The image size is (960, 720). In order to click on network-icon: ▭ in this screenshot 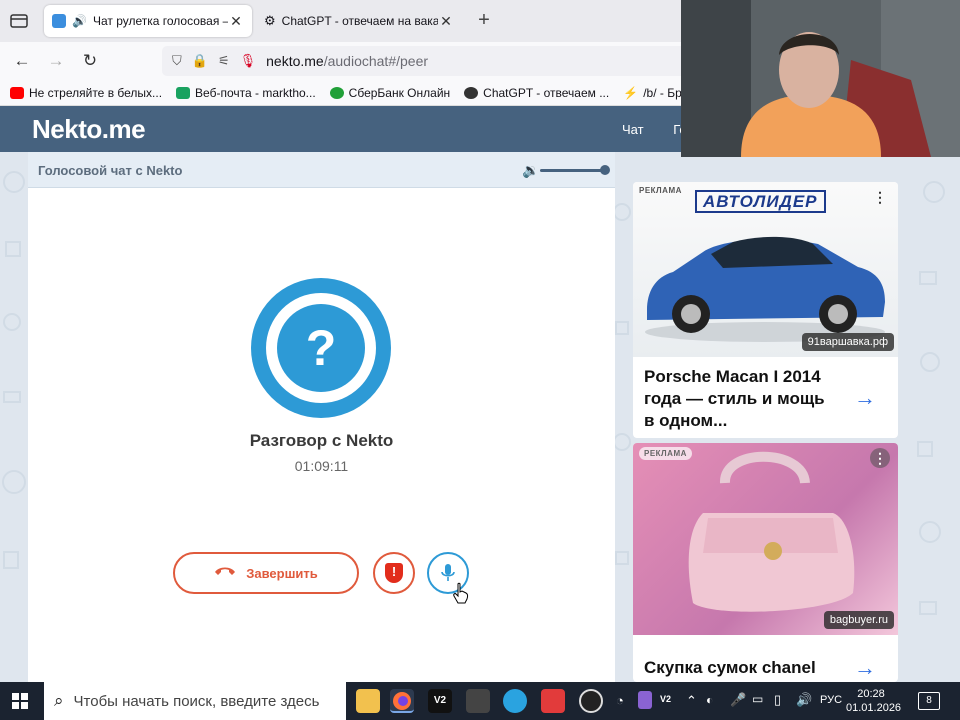, I will do `click(757, 699)`.